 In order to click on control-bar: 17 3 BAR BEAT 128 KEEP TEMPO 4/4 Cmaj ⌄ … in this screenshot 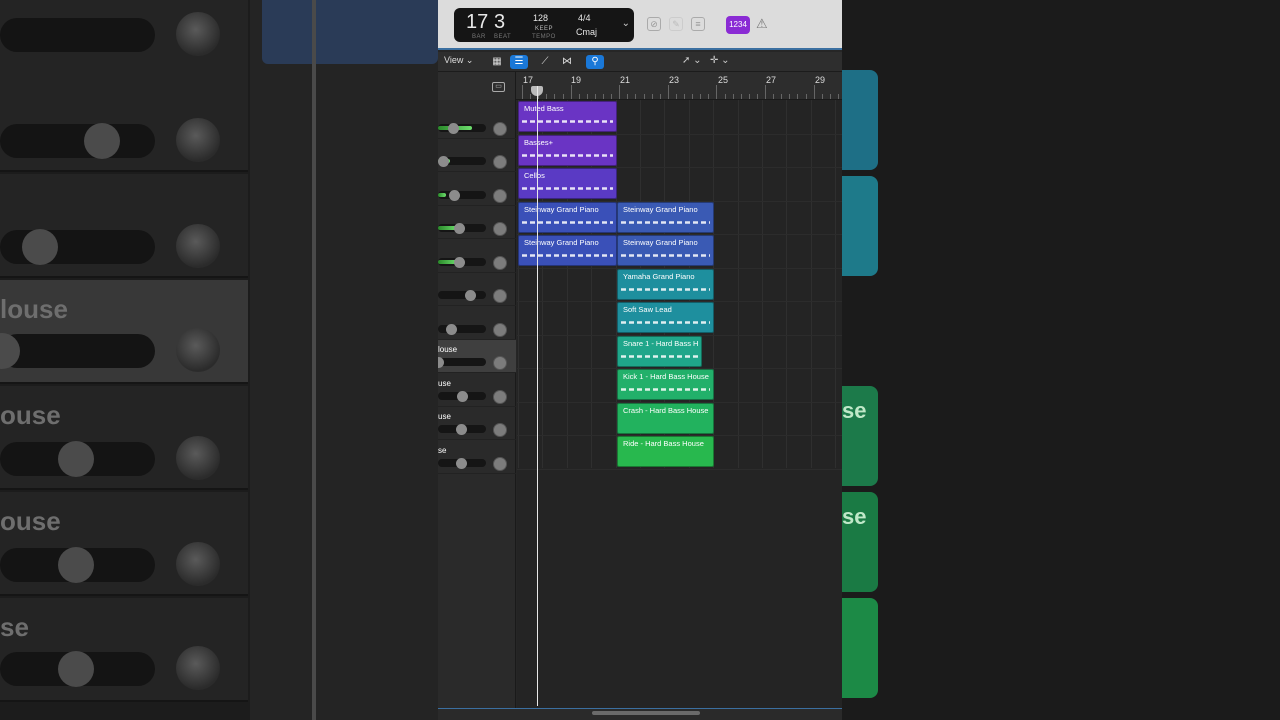, I will do `click(640, 25)`.